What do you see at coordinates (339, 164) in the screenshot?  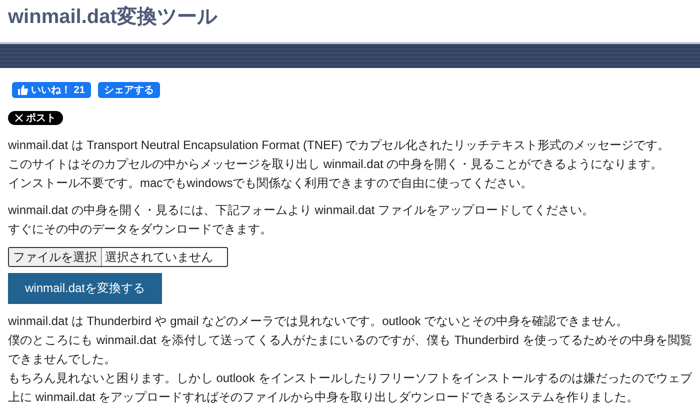 I see `paragraph: winmail.dat は Transport Neutral Encapsulation Format (TNEF) でカプセル化されたリッチテキスト形式のメッセージです。 このサイトはそのカプセルの中からメッセージを取り出し winmail.dat の中身を開く・見ることができるようになります。 インストール不要です。macでもwindowsでも関係なく利用できますので自由に使ってください。` at bounding box center [339, 164].